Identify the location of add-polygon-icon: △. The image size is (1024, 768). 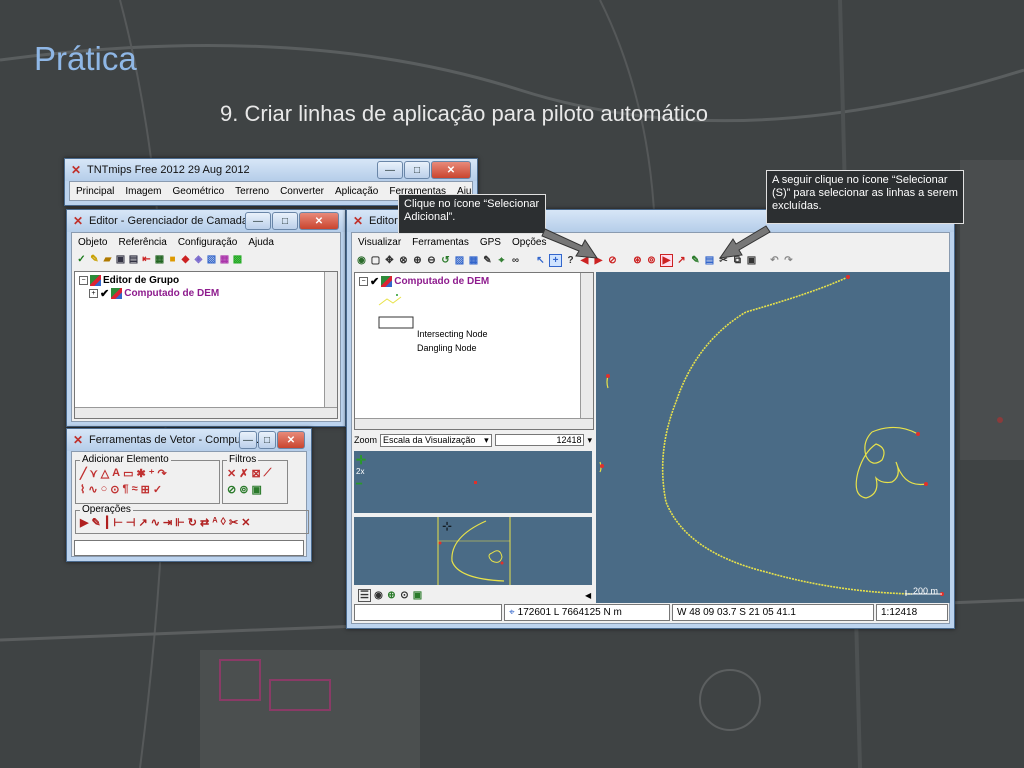
(105, 473).